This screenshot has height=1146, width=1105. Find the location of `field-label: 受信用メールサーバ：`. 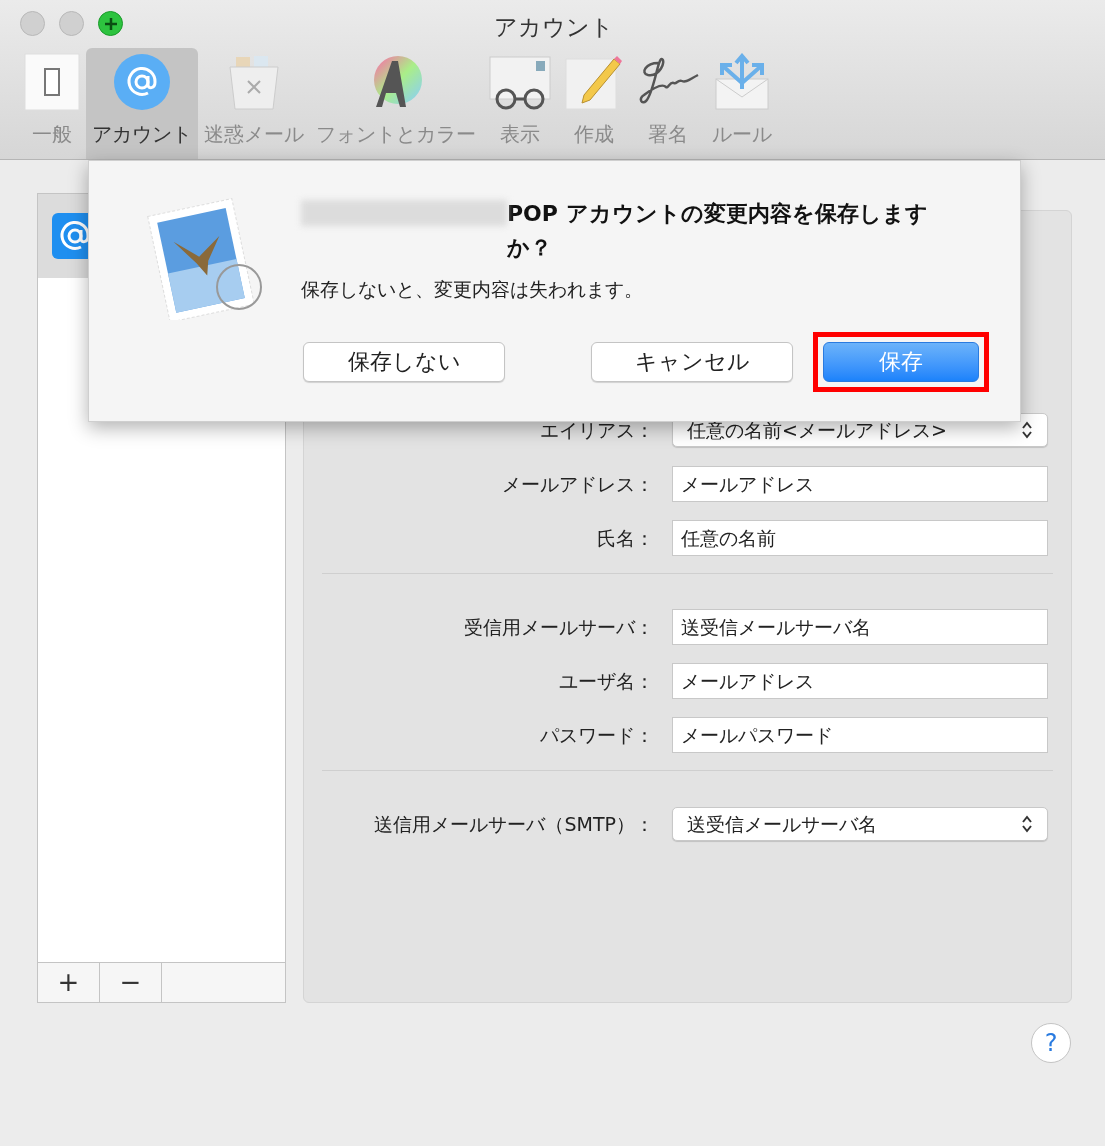

field-label: 受信用メールサーバ： is located at coordinates (558, 627).